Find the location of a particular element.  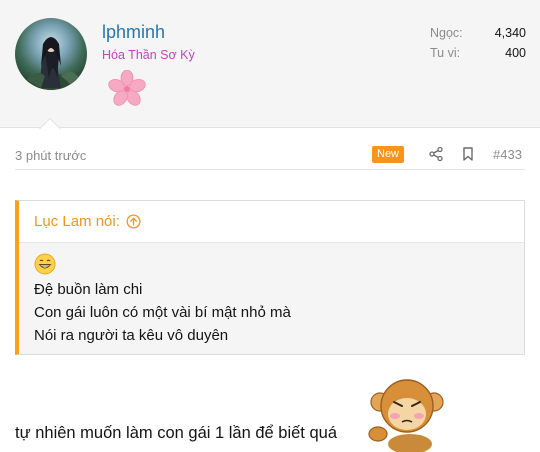

header-pointer is located at coordinates (50, 122).